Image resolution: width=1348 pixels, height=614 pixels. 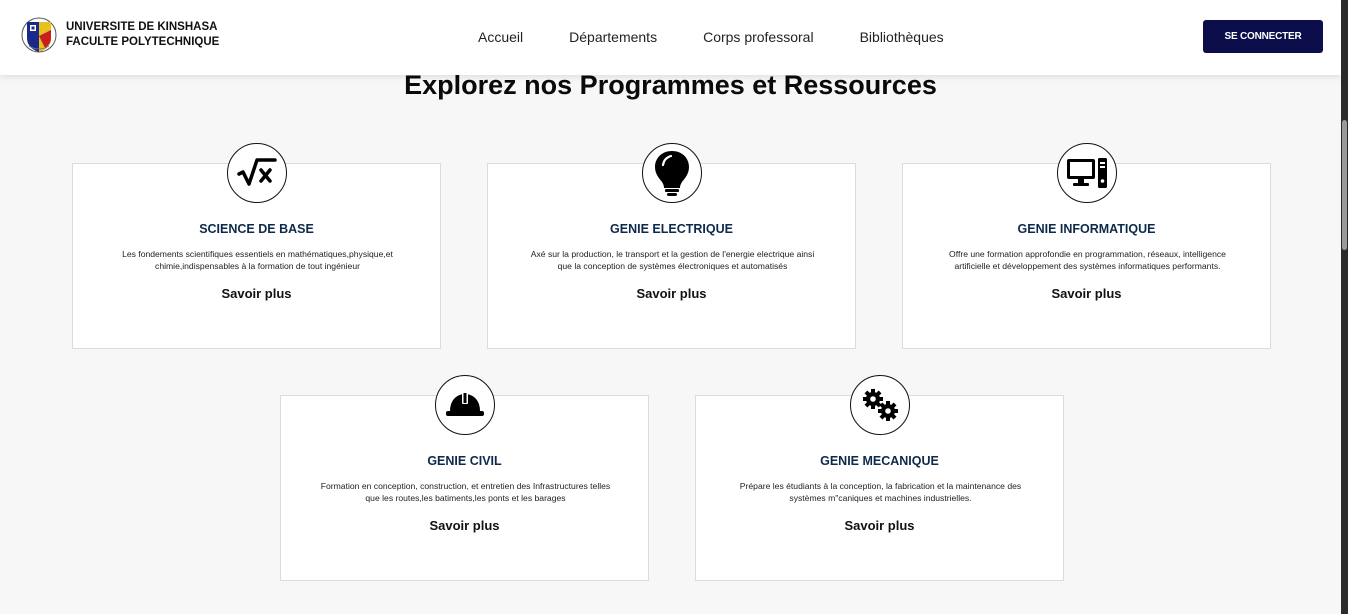 I want to click on card-title: GENIE MECANIQUE, so click(x=879, y=461).